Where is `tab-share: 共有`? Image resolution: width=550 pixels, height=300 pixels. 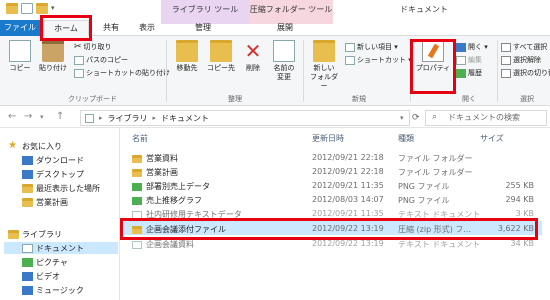 tab-share: 共有 is located at coordinates (111, 28).